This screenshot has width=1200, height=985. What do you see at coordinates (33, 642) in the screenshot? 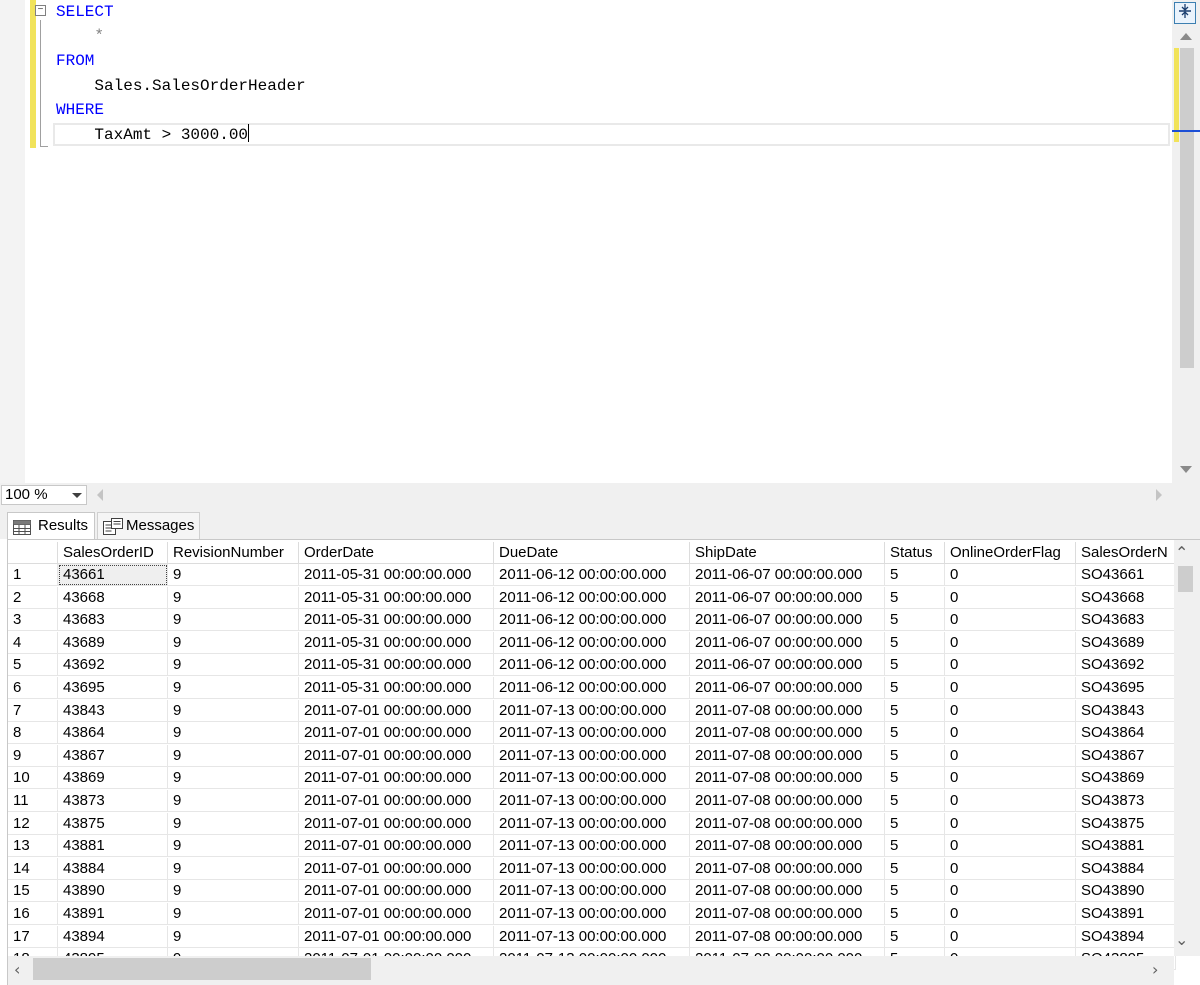
I see `cell-rownum: 4` at bounding box center [33, 642].